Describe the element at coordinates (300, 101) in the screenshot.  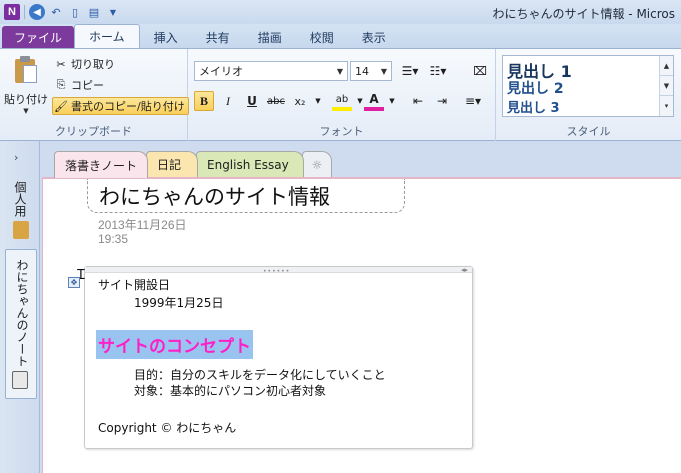
I see `subscript-button: x₂` at that location.